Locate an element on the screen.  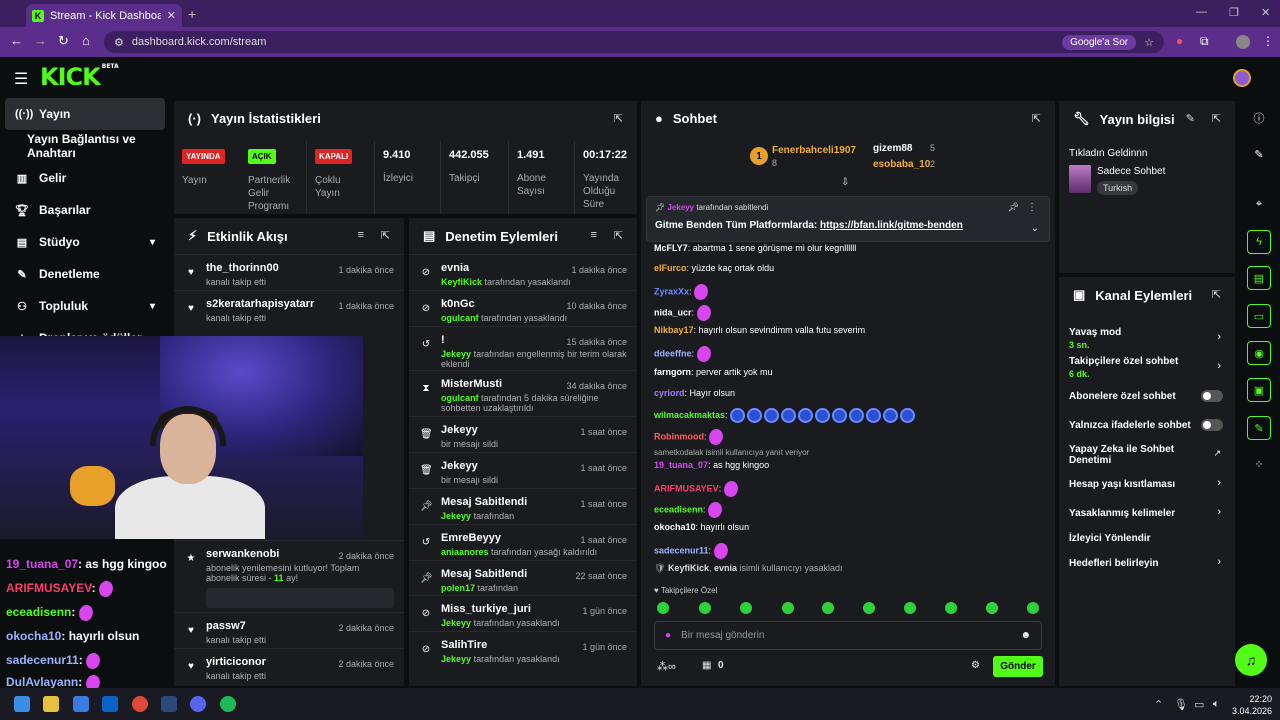
forward-icon: → is located at coordinates (40, 40).